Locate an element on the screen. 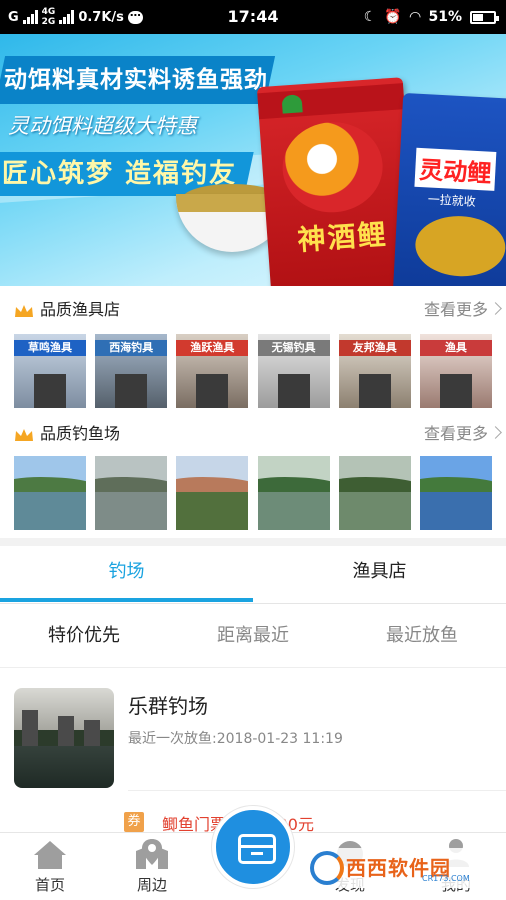 The image size is (506, 900). bait-bag-blue: 灵动鲤 一拉就收 is located at coordinates (449, 189).